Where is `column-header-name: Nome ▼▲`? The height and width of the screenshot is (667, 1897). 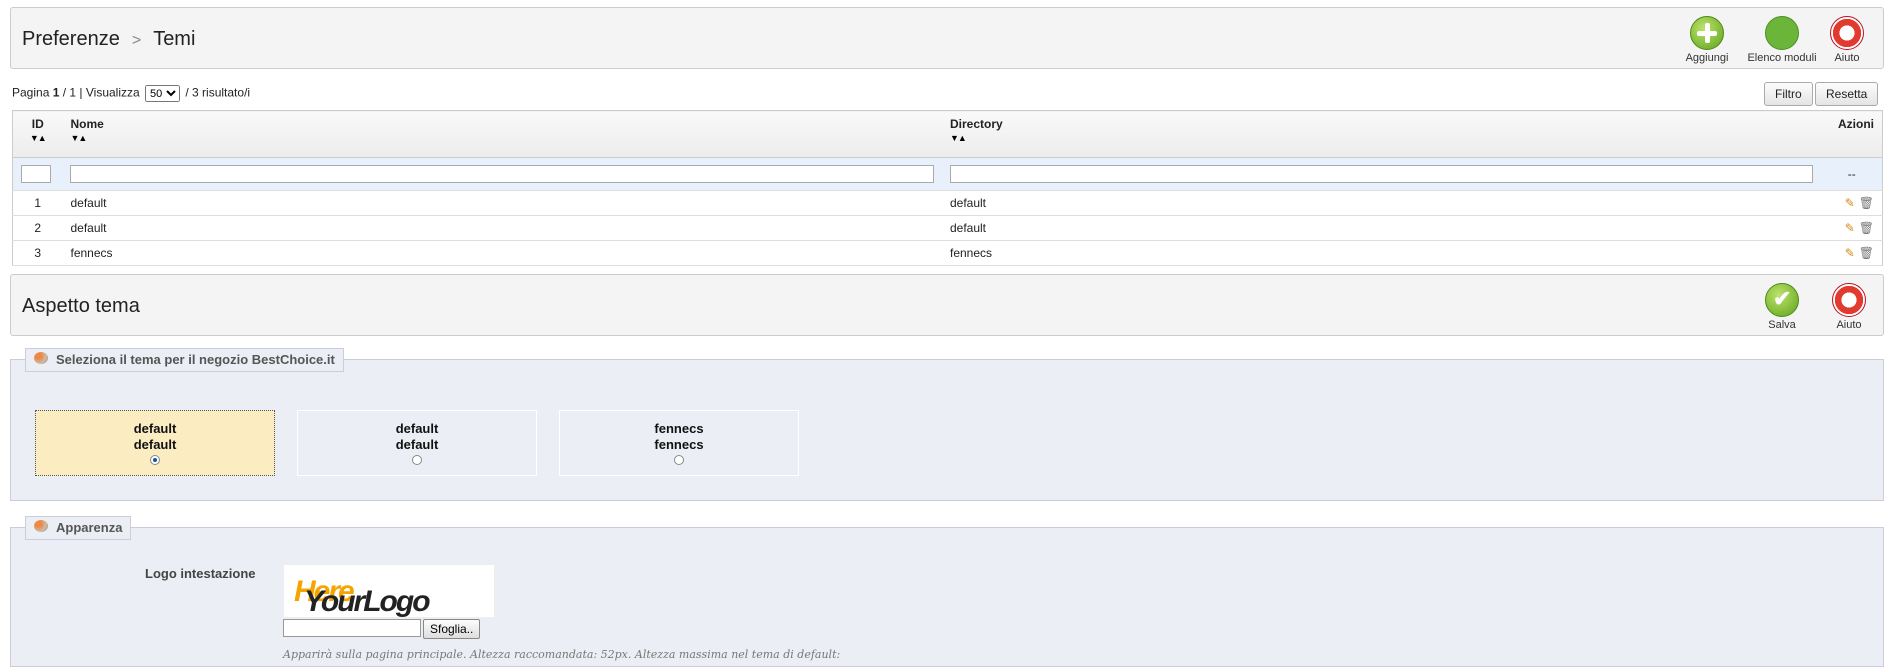 column-header-name: Nome ▼▲ is located at coordinates (502, 134).